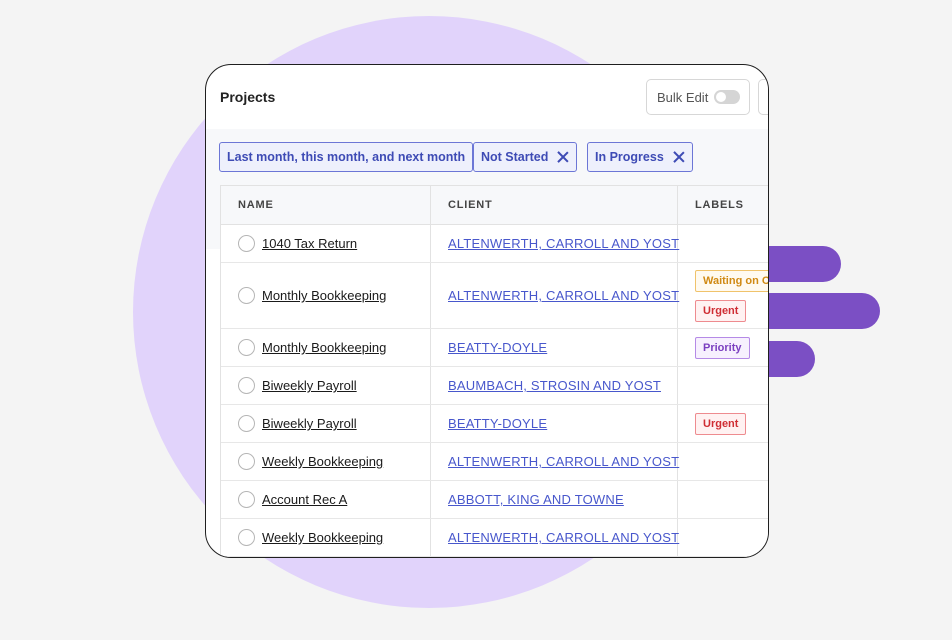  What do you see at coordinates (683, 97) in the screenshot?
I see `bulk-edit-label: Bulk Edit` at bounding box center [683, 97].